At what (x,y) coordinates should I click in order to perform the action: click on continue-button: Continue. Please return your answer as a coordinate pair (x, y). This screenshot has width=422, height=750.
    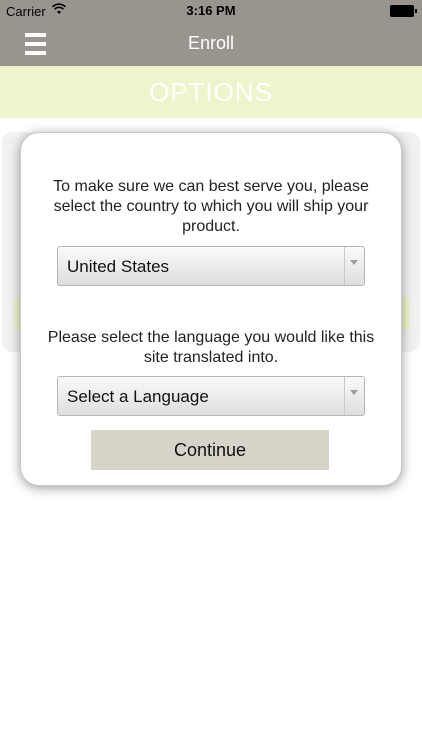
    Looking at the image, I should click on (210, 450).